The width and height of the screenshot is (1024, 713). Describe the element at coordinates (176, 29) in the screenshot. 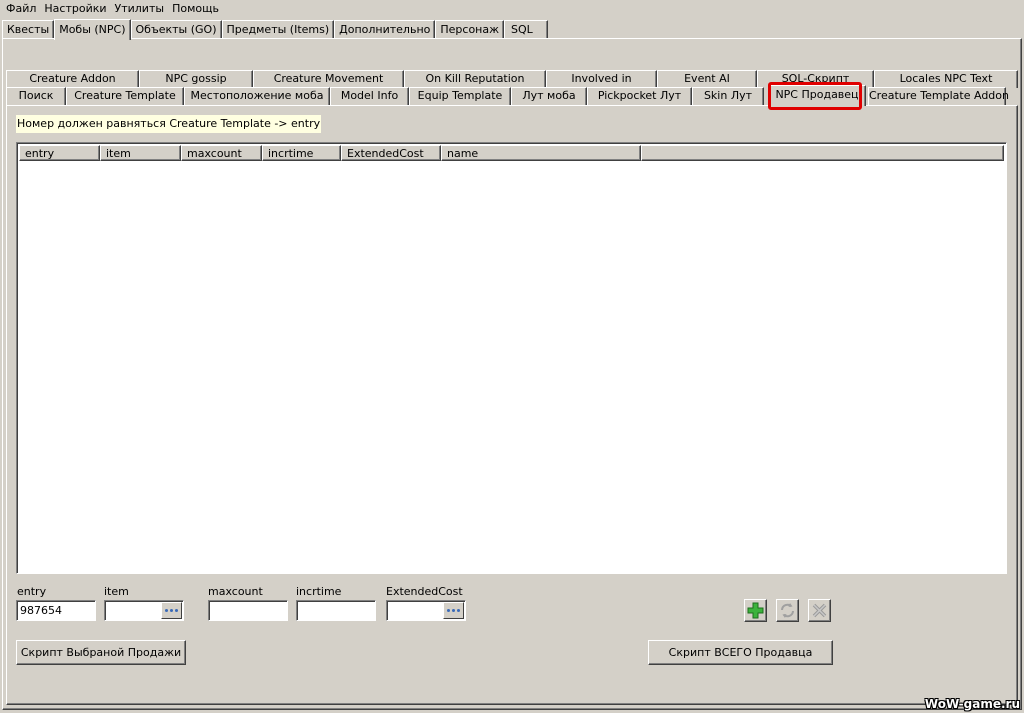

I see `tab-objects: Объекты (GO)` at that location.